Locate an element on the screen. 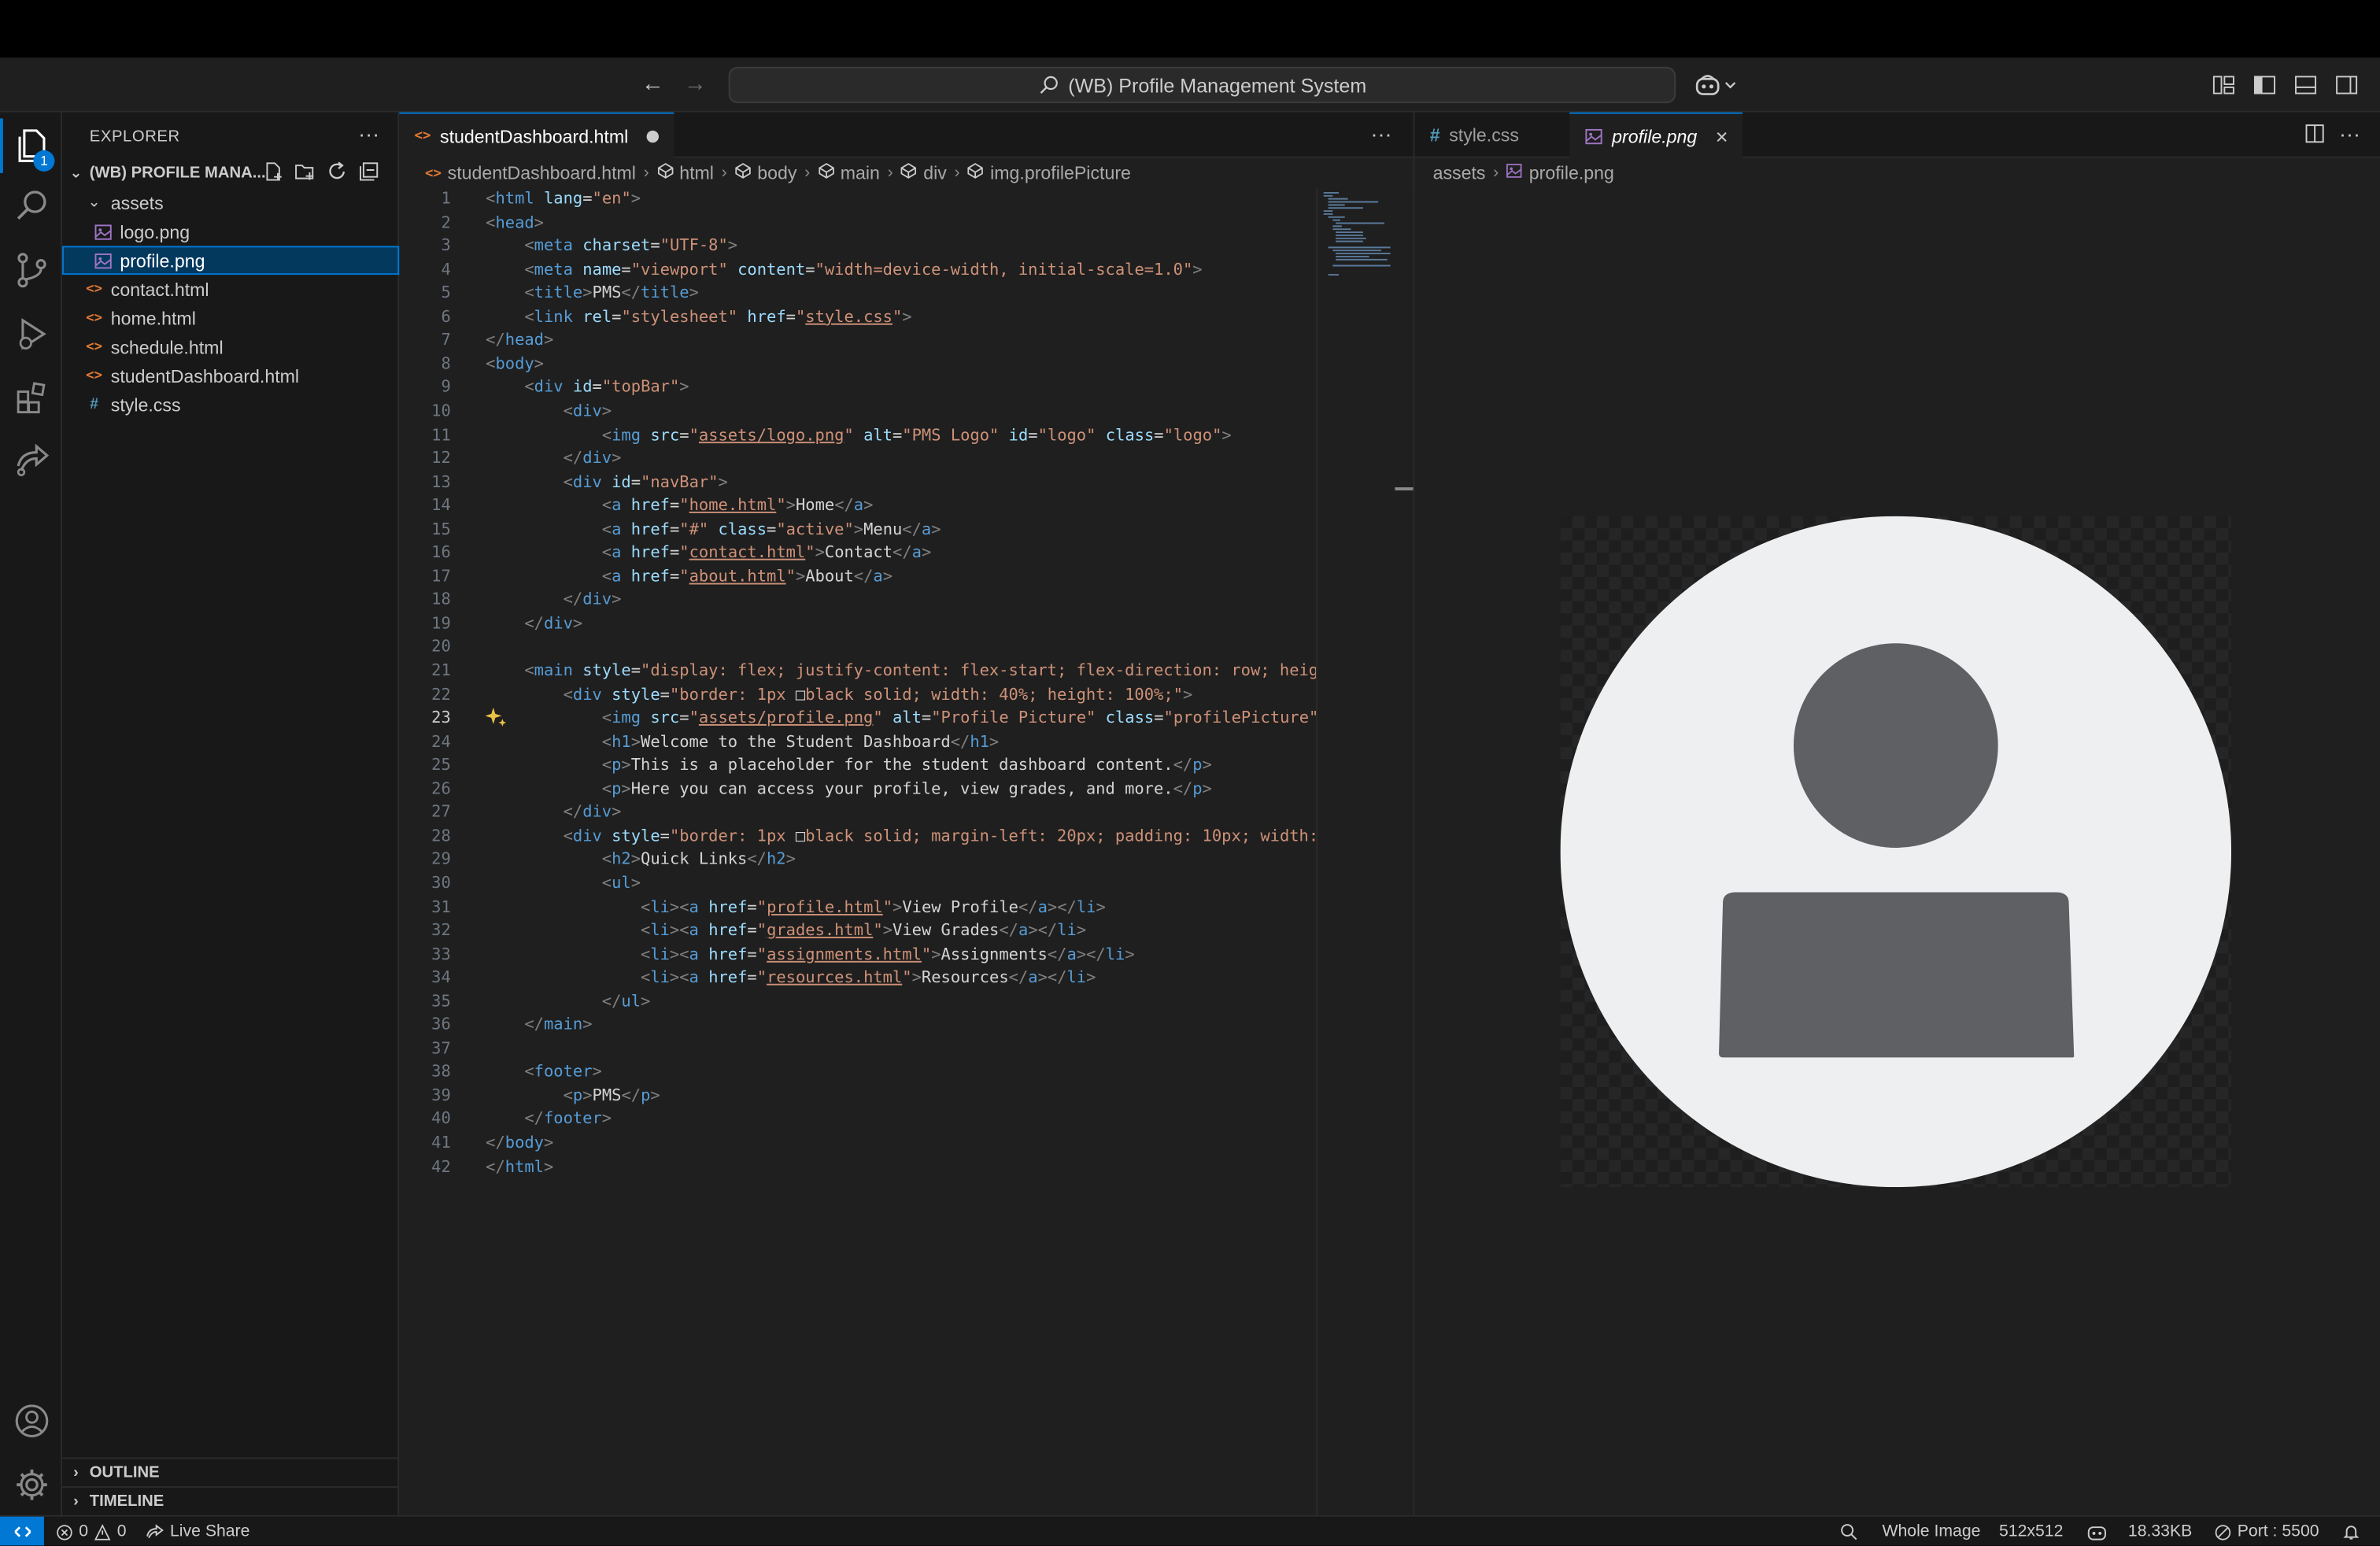  breadcrumb-item: profile.png is located at coordinates (1571, 172).